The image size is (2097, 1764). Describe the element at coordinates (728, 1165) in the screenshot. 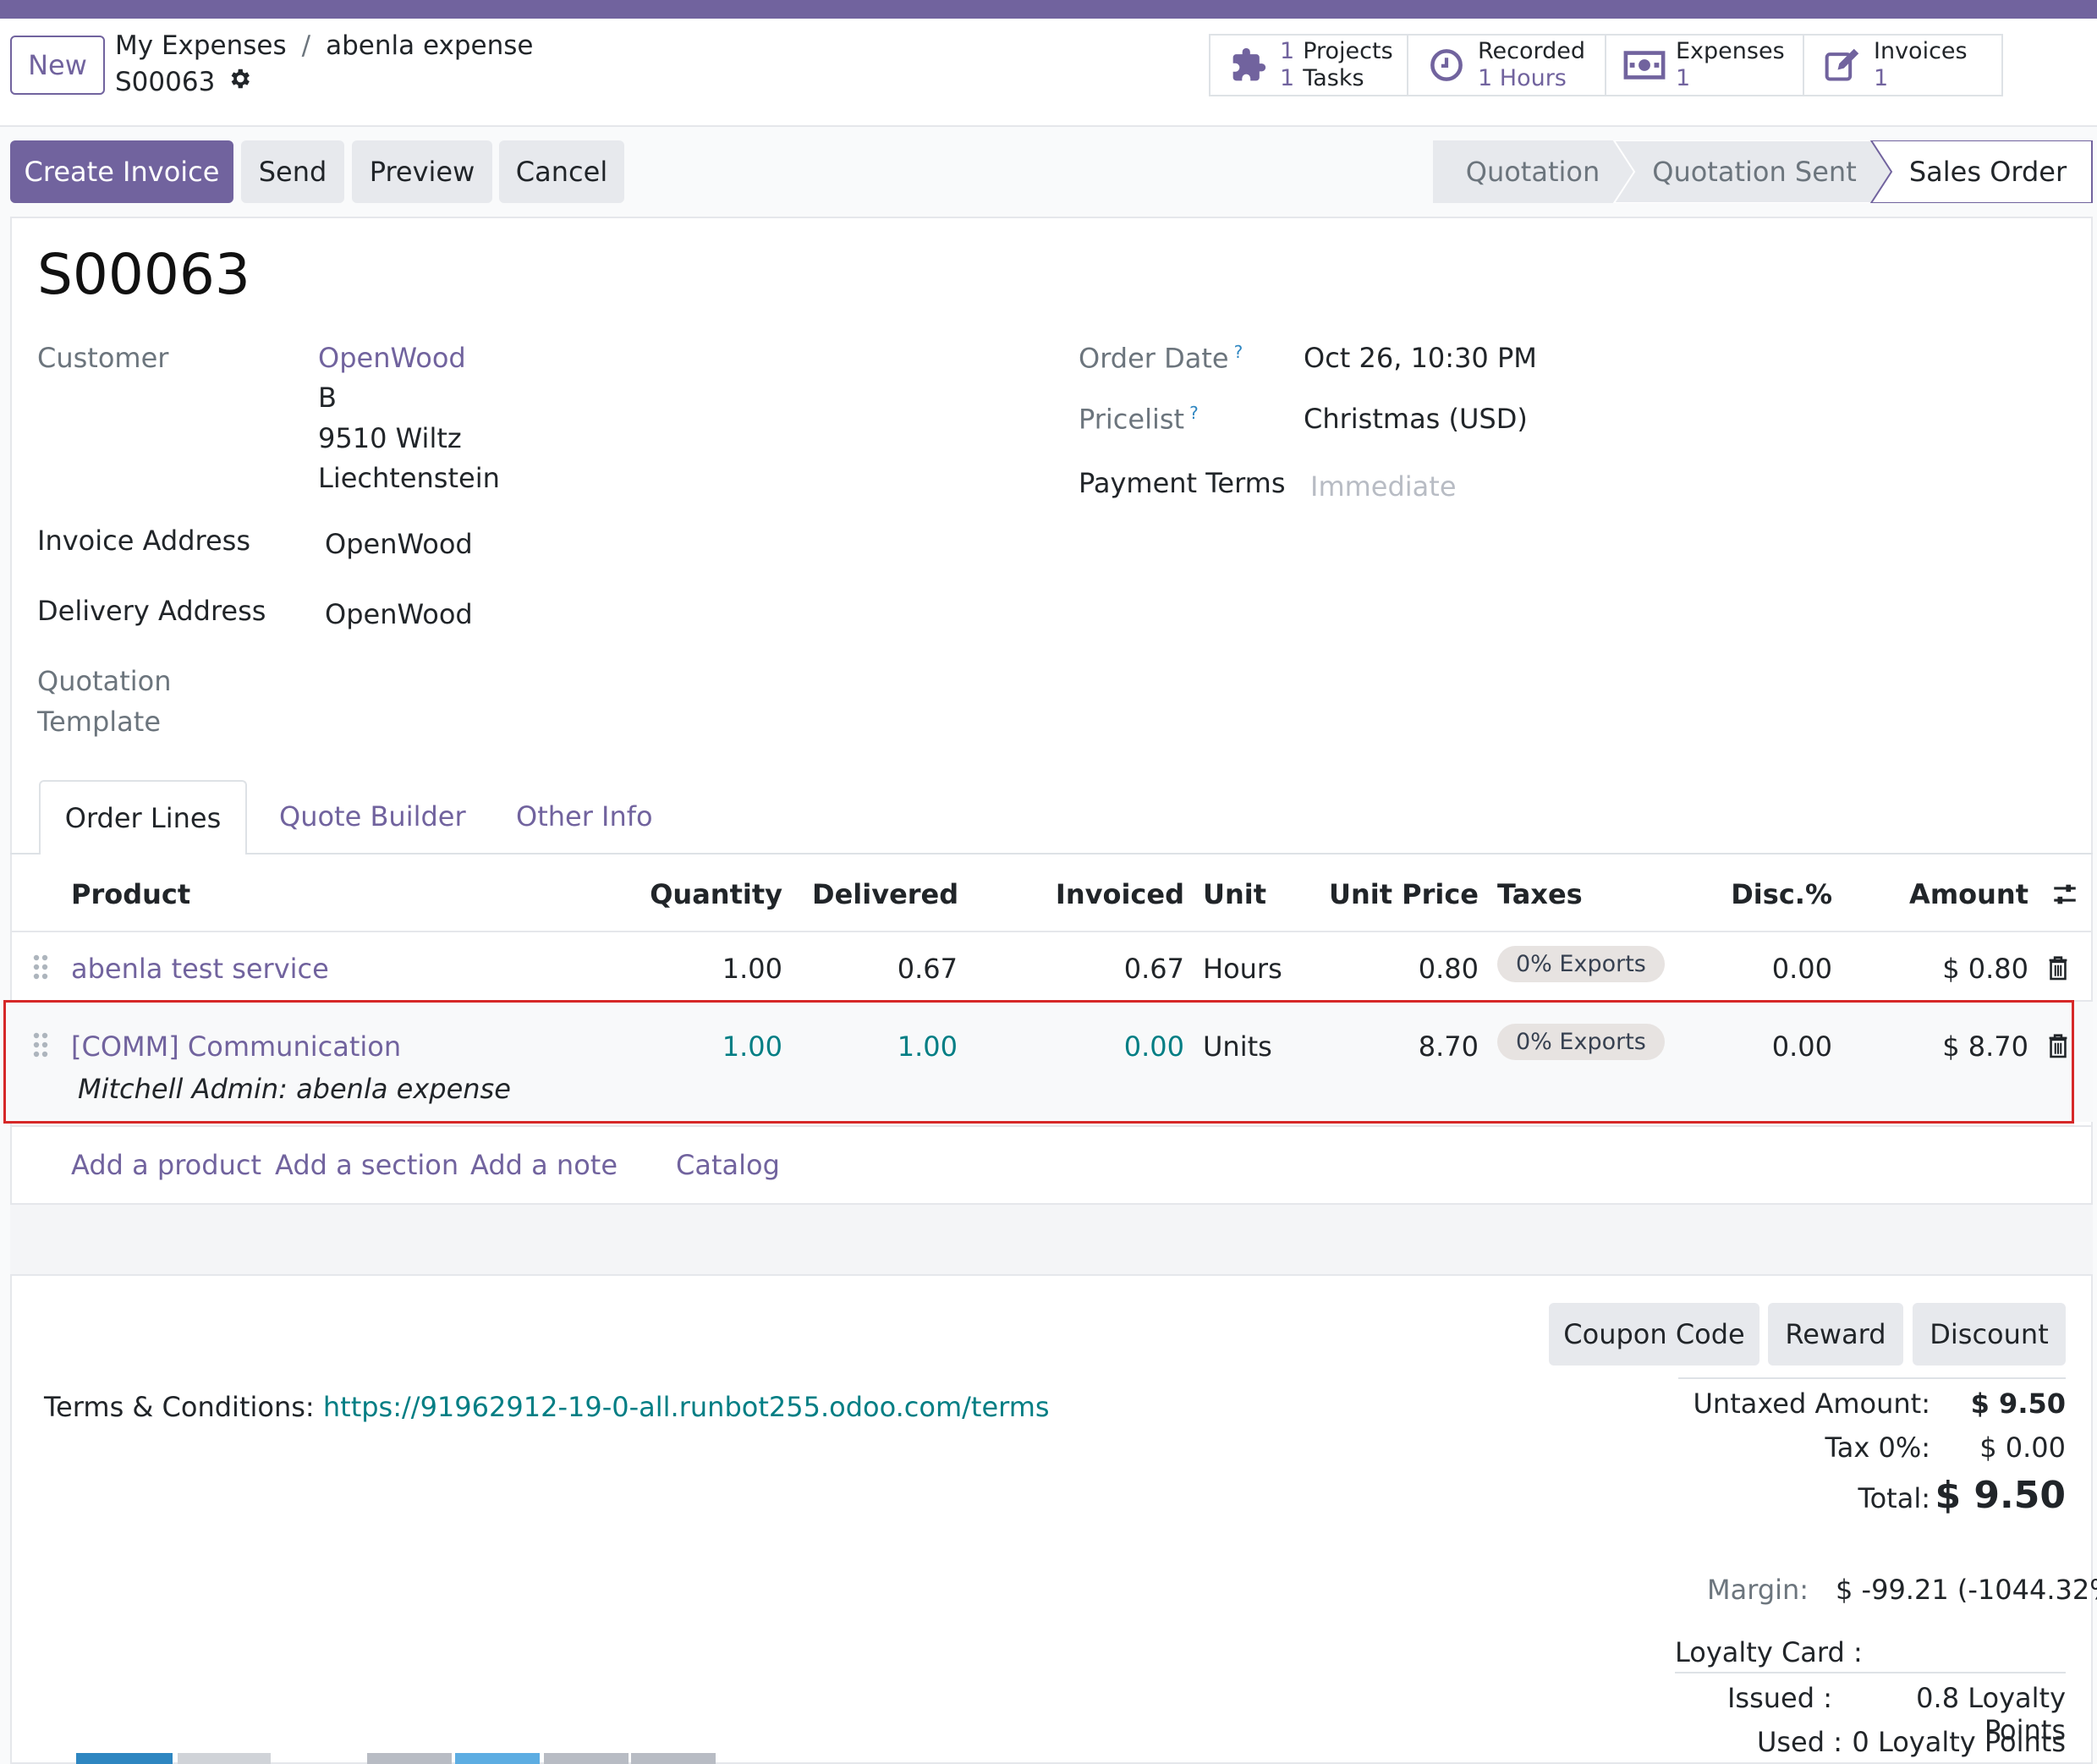

I see `catalog-link: Catalog` at that location.